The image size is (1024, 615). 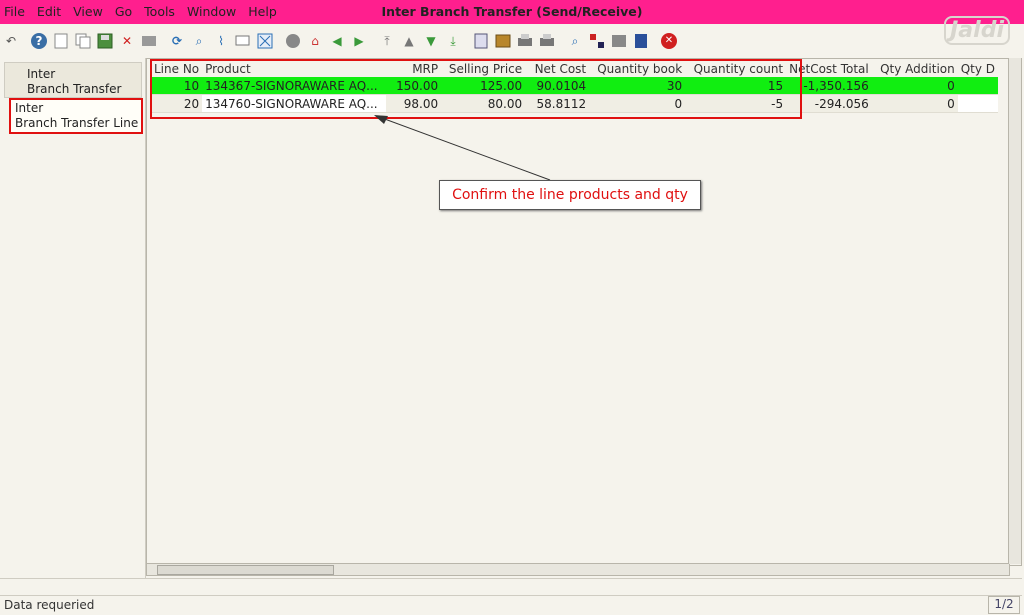 I want to click on record-pager: 1/2, so click(x=1004, y=605).